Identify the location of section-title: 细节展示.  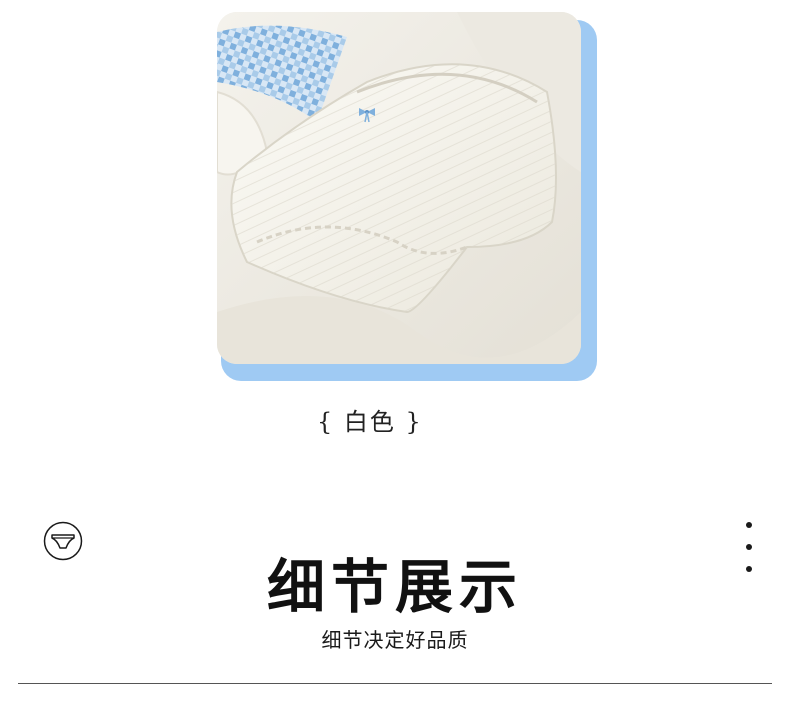
(394, 587).